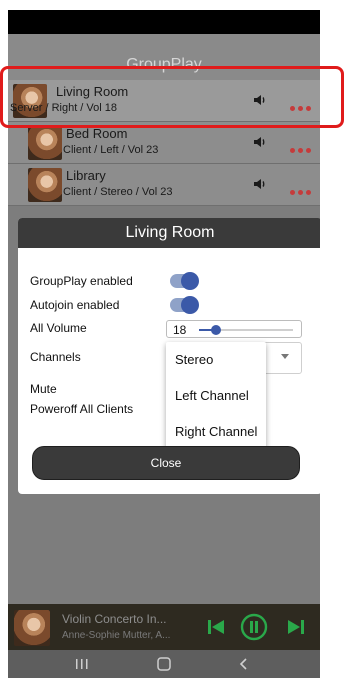 This screenshot has width=344, height=678. I want to click on android-nav-bar, so click(164, 664).